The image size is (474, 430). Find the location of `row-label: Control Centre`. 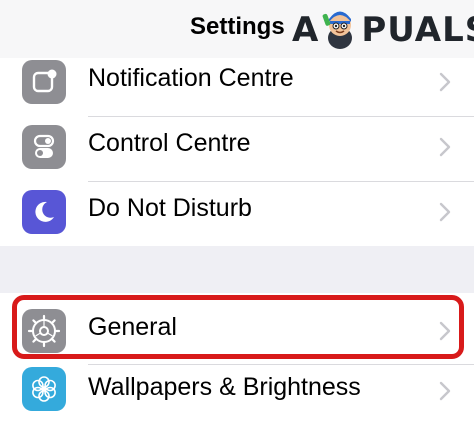

row-label: Control Centre is located at coordinates (169, 143).